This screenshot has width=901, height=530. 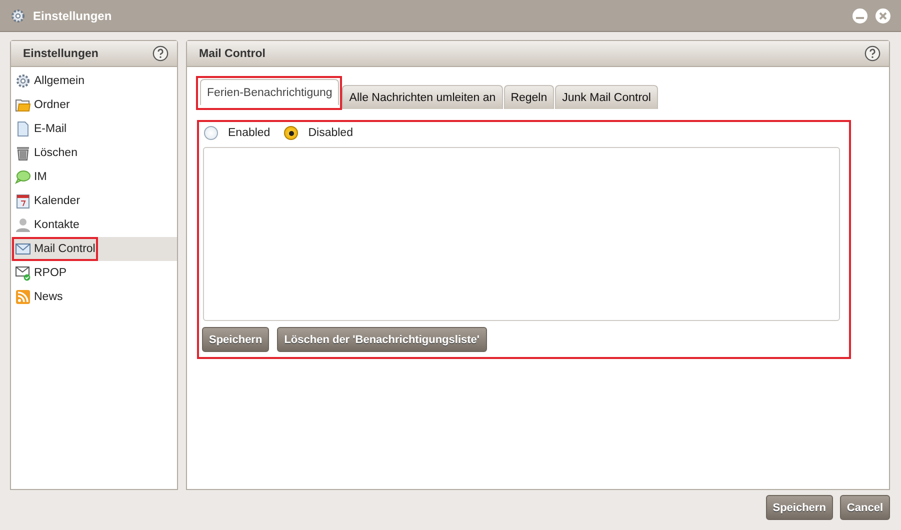 What do you see at coordinates (382, 339) in the screenshot?
I see `form-button: Löschen der 'Benachrichtigungsliste'` at bounding box center [382, 339].